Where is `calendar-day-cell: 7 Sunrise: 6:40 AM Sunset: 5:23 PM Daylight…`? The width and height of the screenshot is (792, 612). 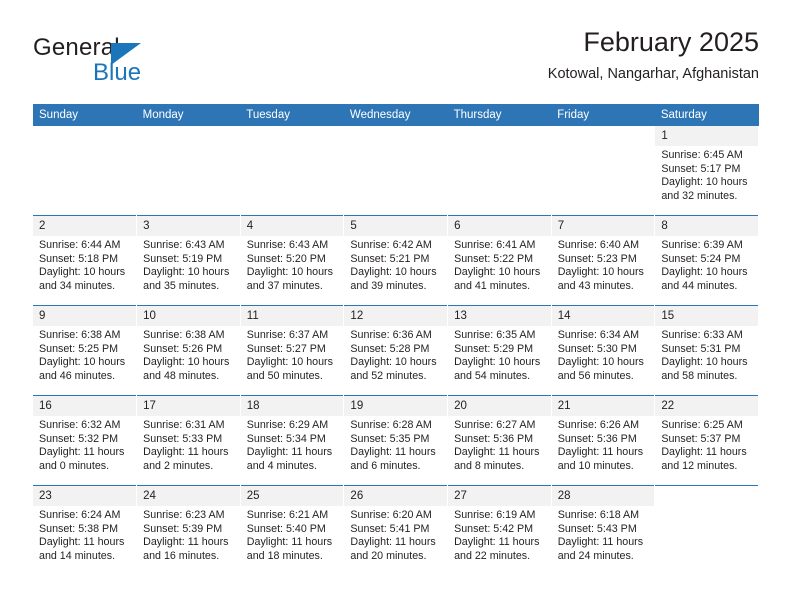
calendar-day-cell: 7 Sunrise: 6:40 AM Sunset: 5:23 PM Daylight… is located at coordinates (603, 260).